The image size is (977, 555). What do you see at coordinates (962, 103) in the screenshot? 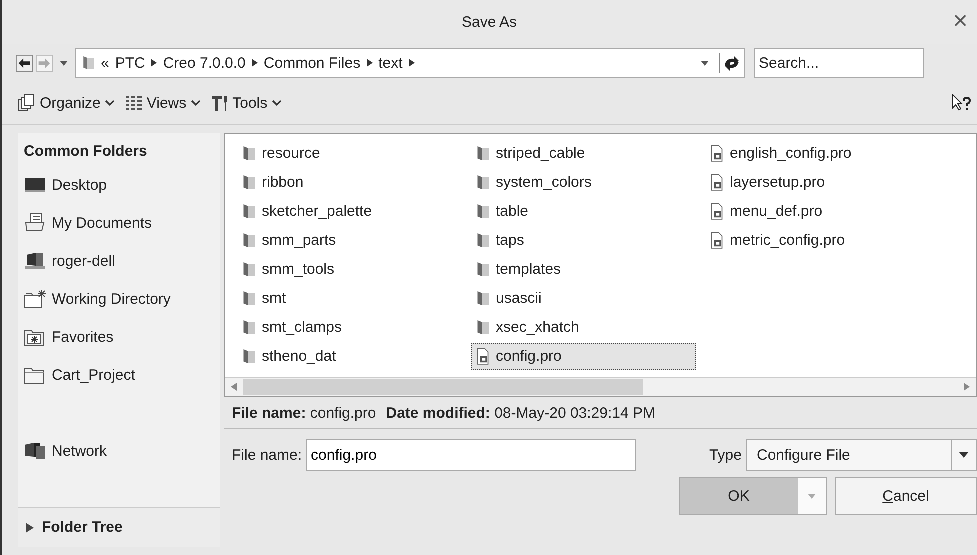
I see `help-pointer-icon` at bounding box center [962, 103].